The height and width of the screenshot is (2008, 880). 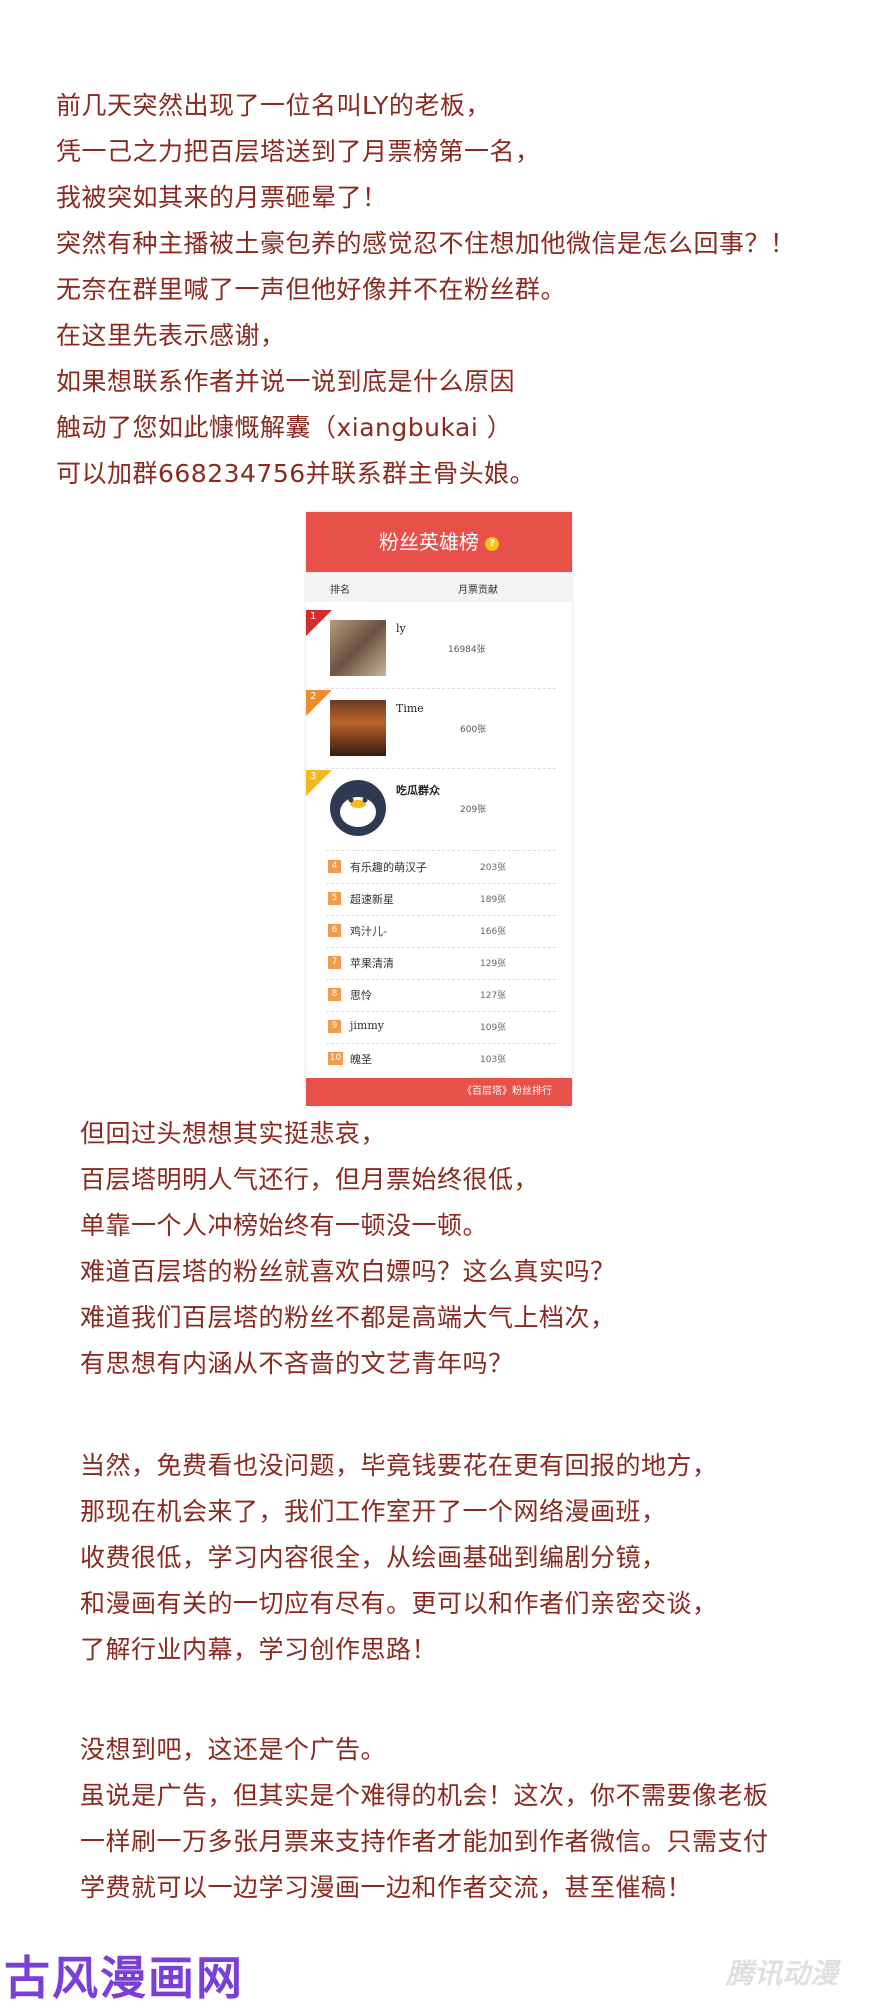 I want to click on fan-name: jimmy, so click(x=367, y=1025).